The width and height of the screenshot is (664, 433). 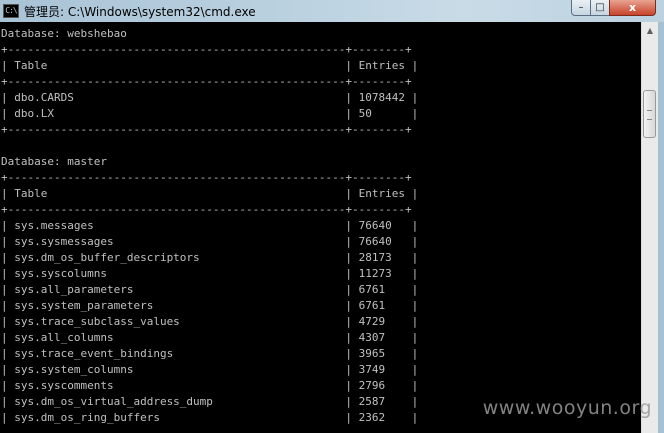 What do you see at coordinates (661, 227) in the screenshot?
I see `window-frame-right` at bounding box center [661, 227].